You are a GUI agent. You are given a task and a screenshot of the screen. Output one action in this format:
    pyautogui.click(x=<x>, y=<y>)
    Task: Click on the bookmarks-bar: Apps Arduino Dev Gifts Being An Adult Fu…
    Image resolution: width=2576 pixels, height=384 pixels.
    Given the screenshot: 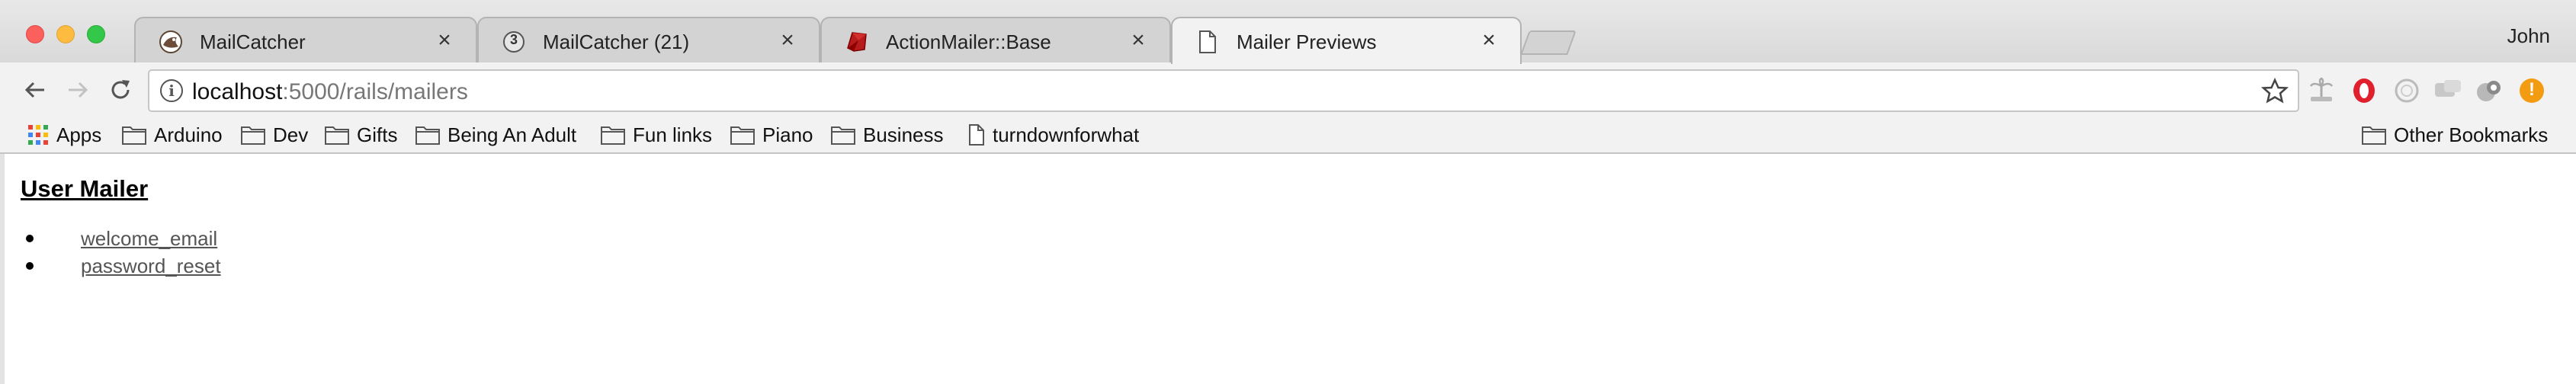 What is the action you would take?
    pyautogui.click(x=1288, y=135)
    